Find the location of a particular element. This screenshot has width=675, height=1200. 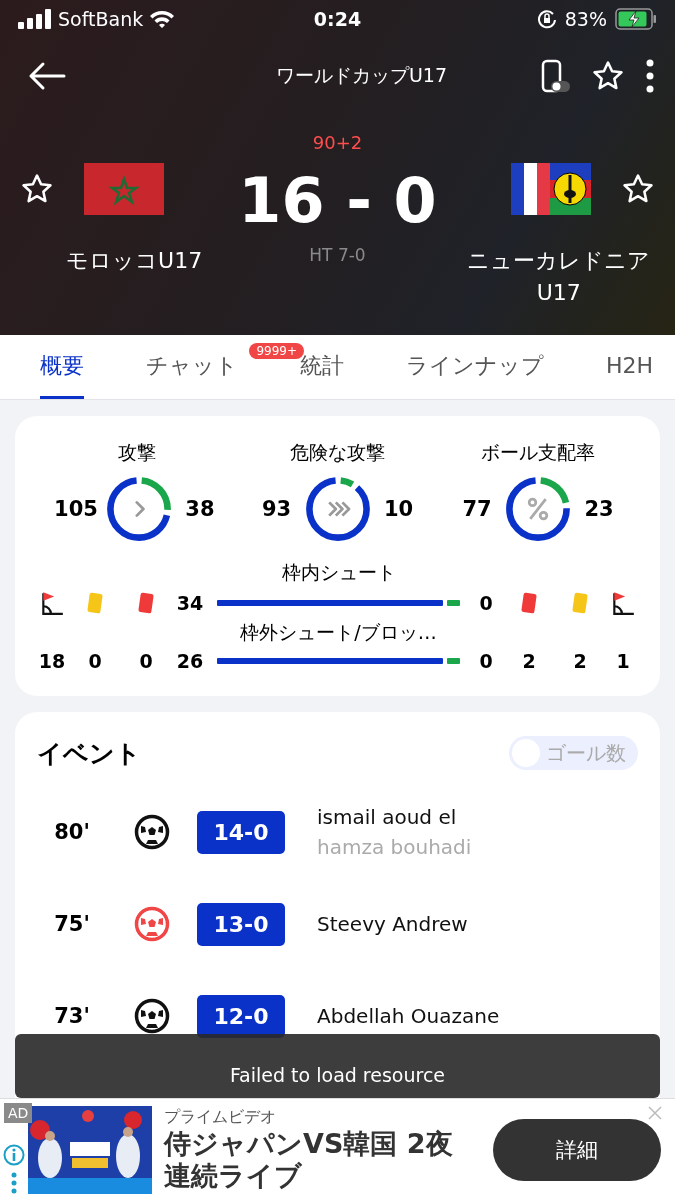

stat-label: 枠内シュート is located at coordinates (338, 572).